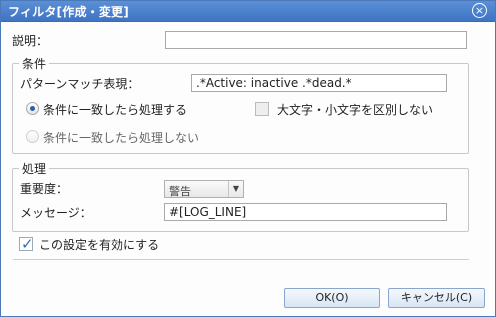  Describe the element at coordinates (235, 189) in the screenshot. I see `chevron-down-icon: ▼` at that location.